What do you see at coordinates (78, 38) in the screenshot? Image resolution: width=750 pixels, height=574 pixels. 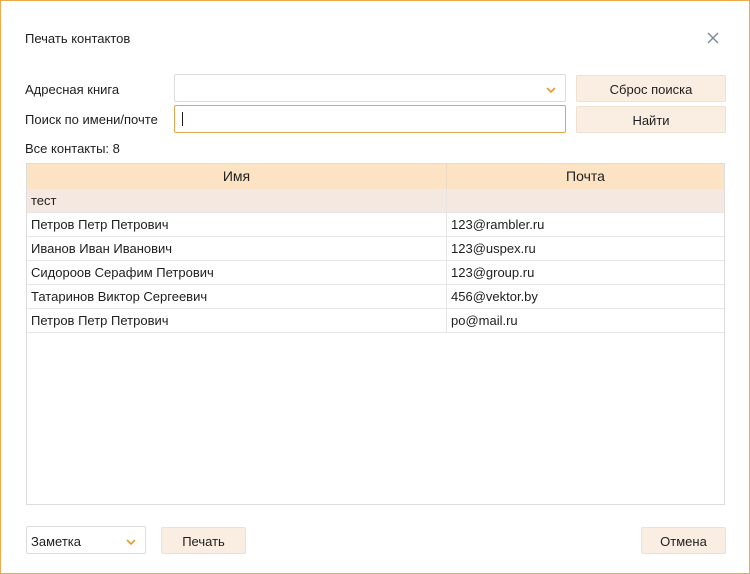 I see `dialog-title: Печать контактов` at bounding box center [78, 38].